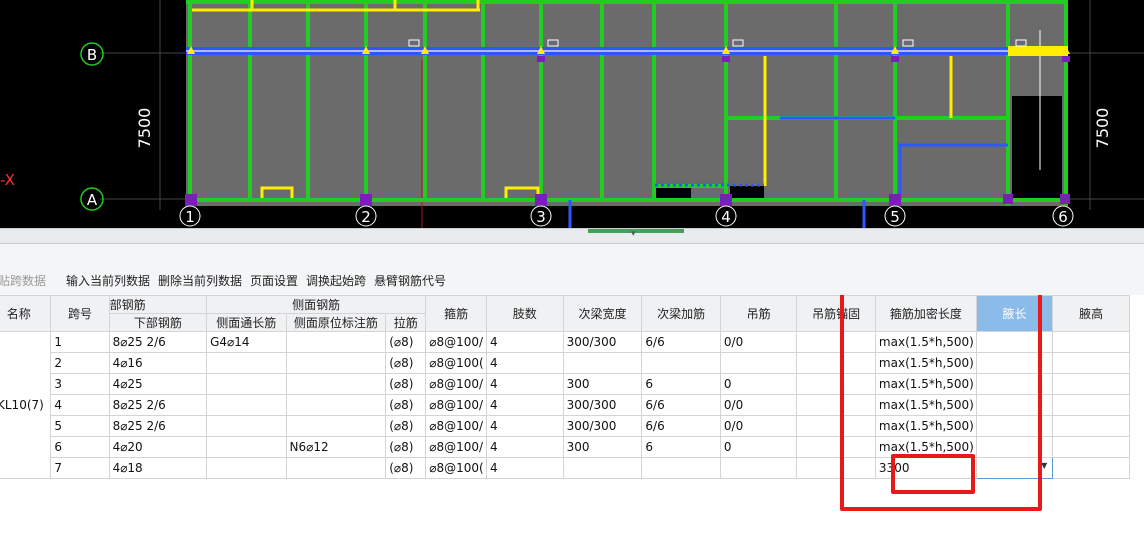 This screenshot has height=537, width=1144. I want to click on col-header-legs: 肢数, so click(525, 313).